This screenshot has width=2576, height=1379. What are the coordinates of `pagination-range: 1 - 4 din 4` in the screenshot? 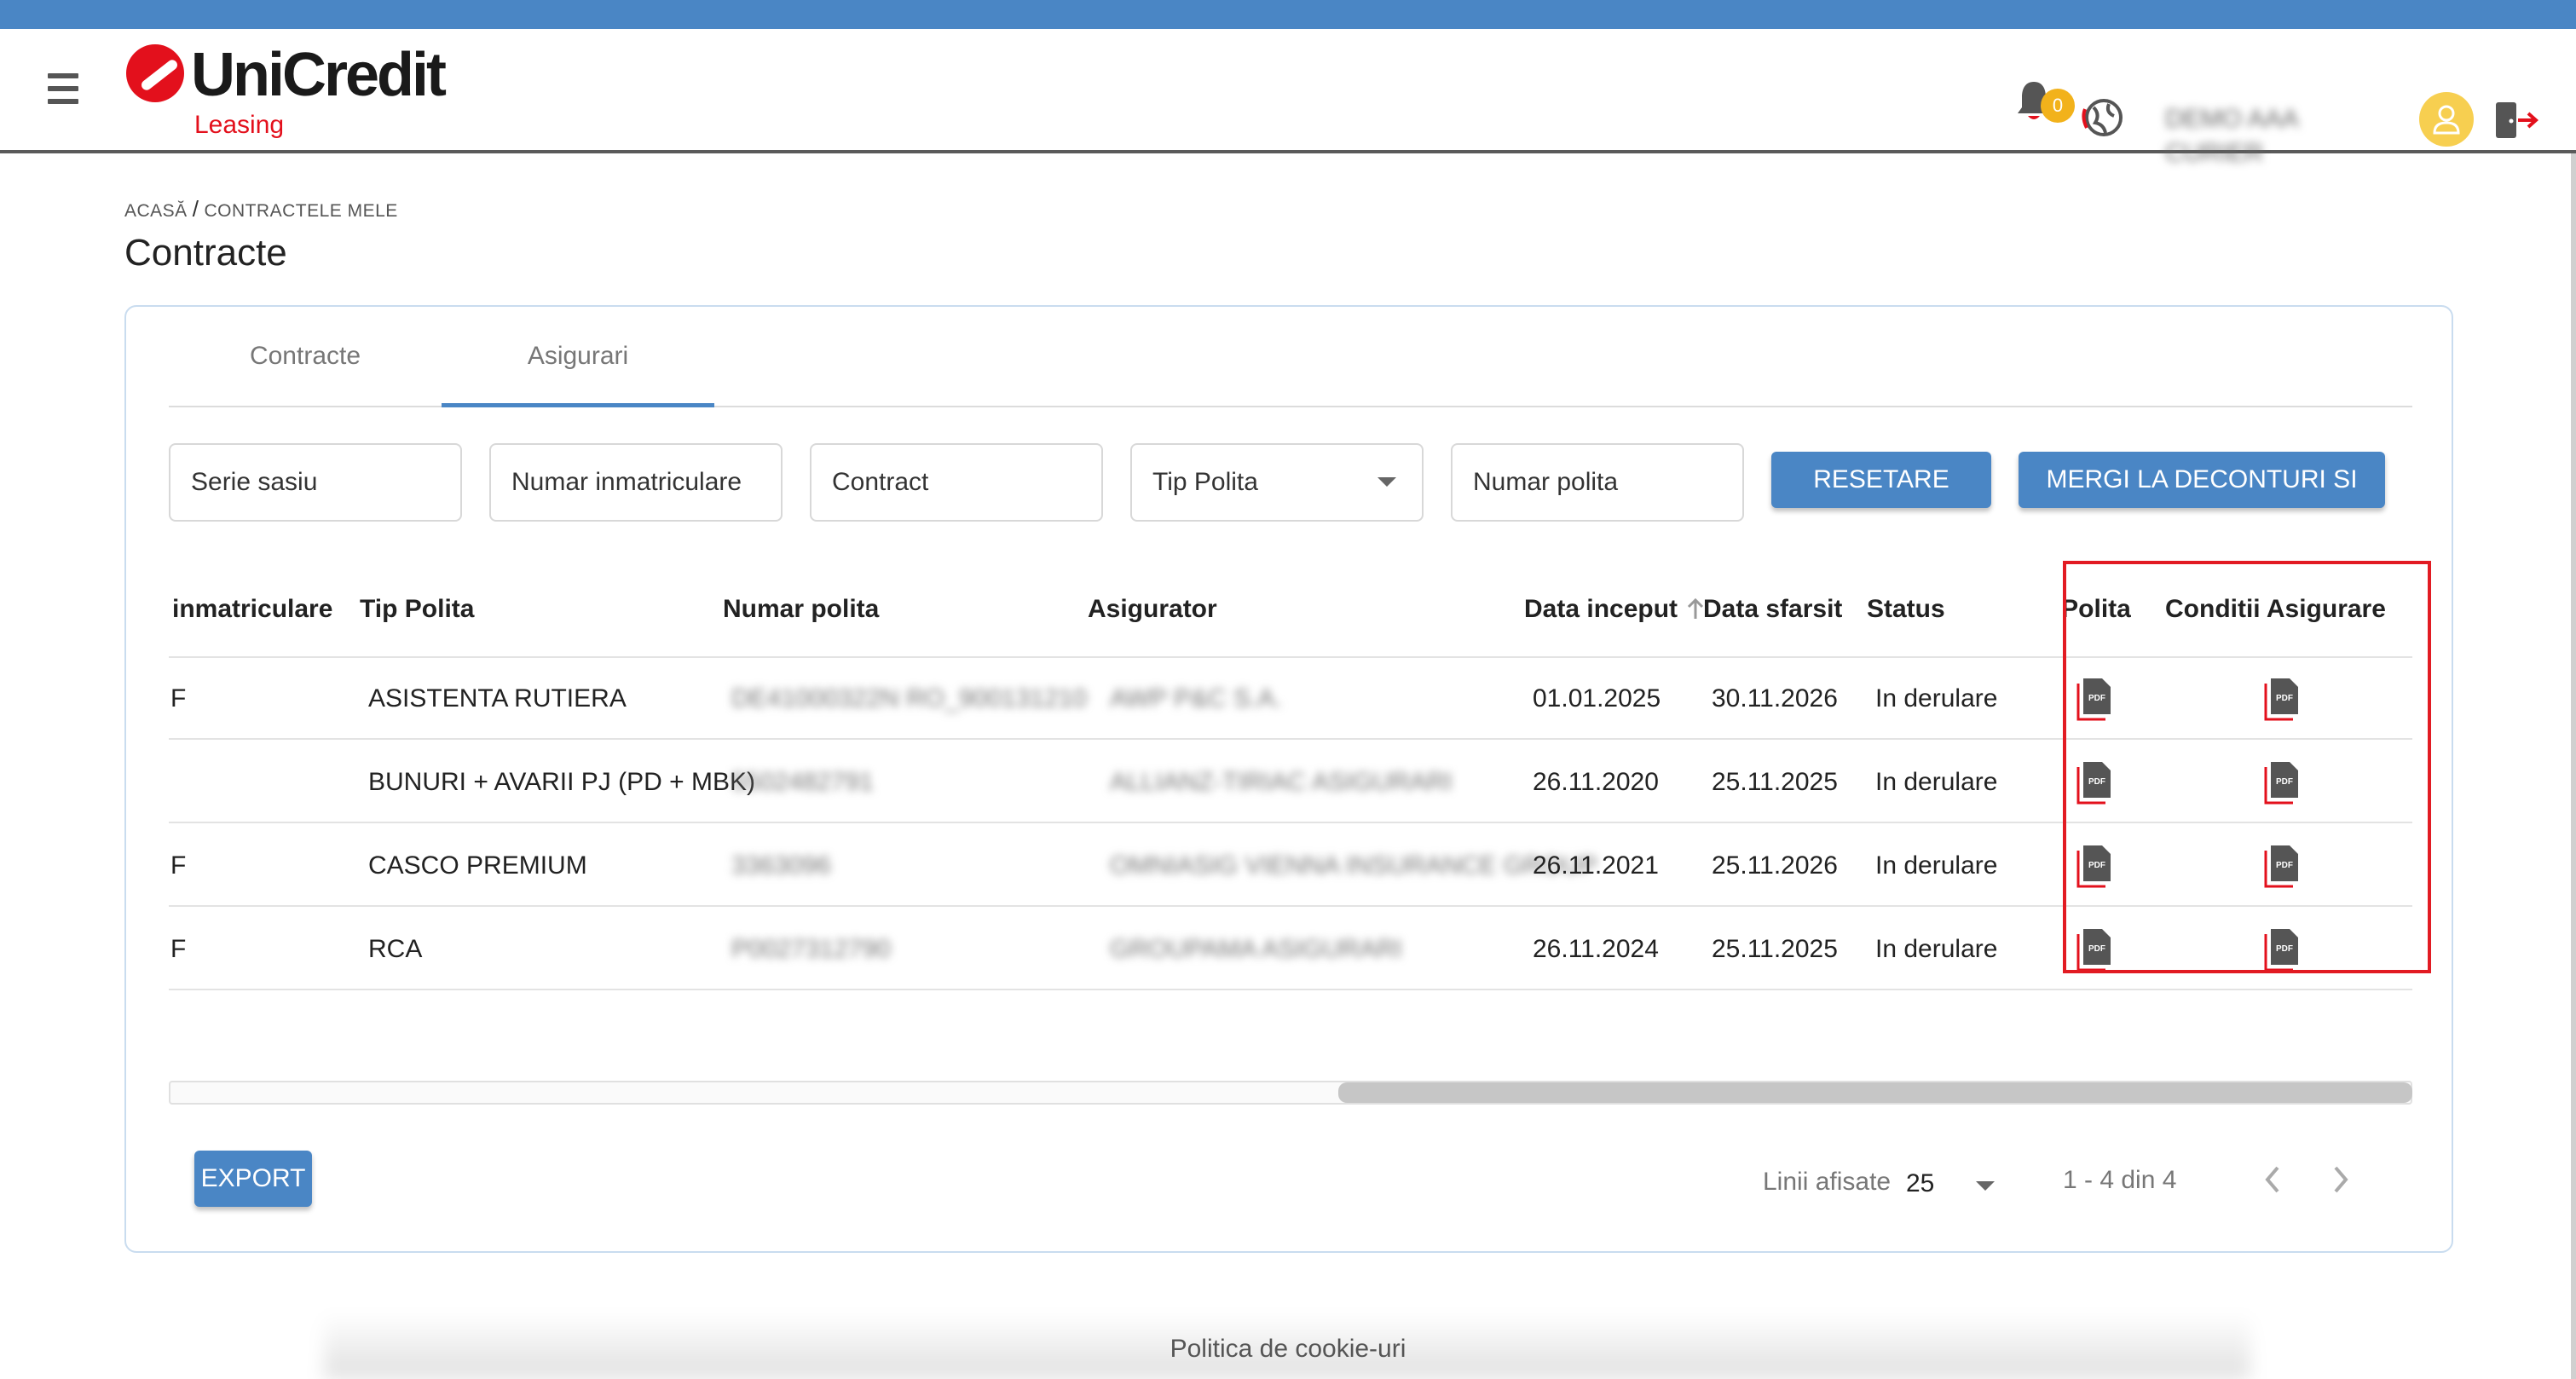 It's located at (2120, 1180).